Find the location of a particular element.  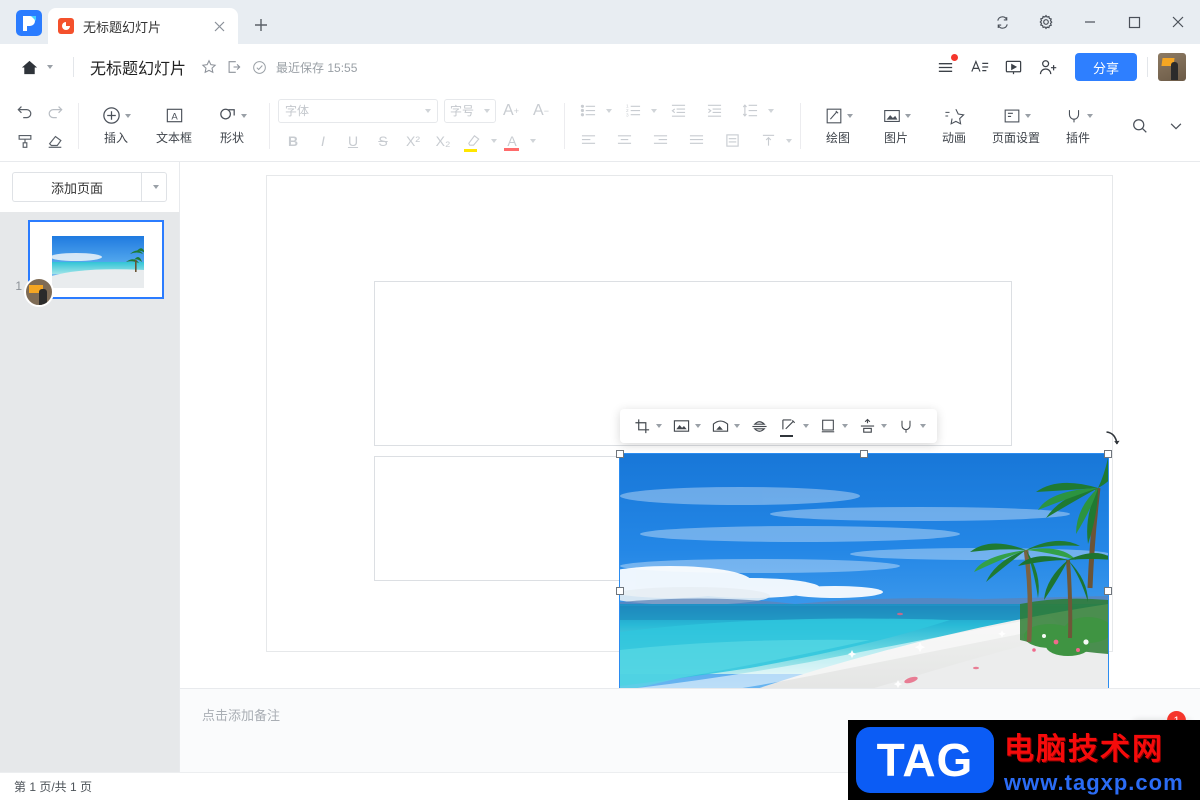

list-item: 1 is located at coordinates (89, 263).